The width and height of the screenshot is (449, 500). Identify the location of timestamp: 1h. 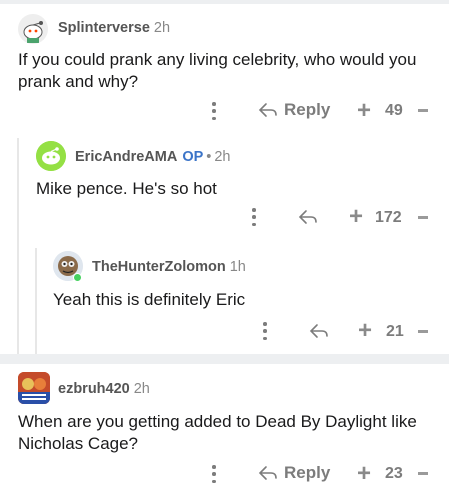
(237, 267).